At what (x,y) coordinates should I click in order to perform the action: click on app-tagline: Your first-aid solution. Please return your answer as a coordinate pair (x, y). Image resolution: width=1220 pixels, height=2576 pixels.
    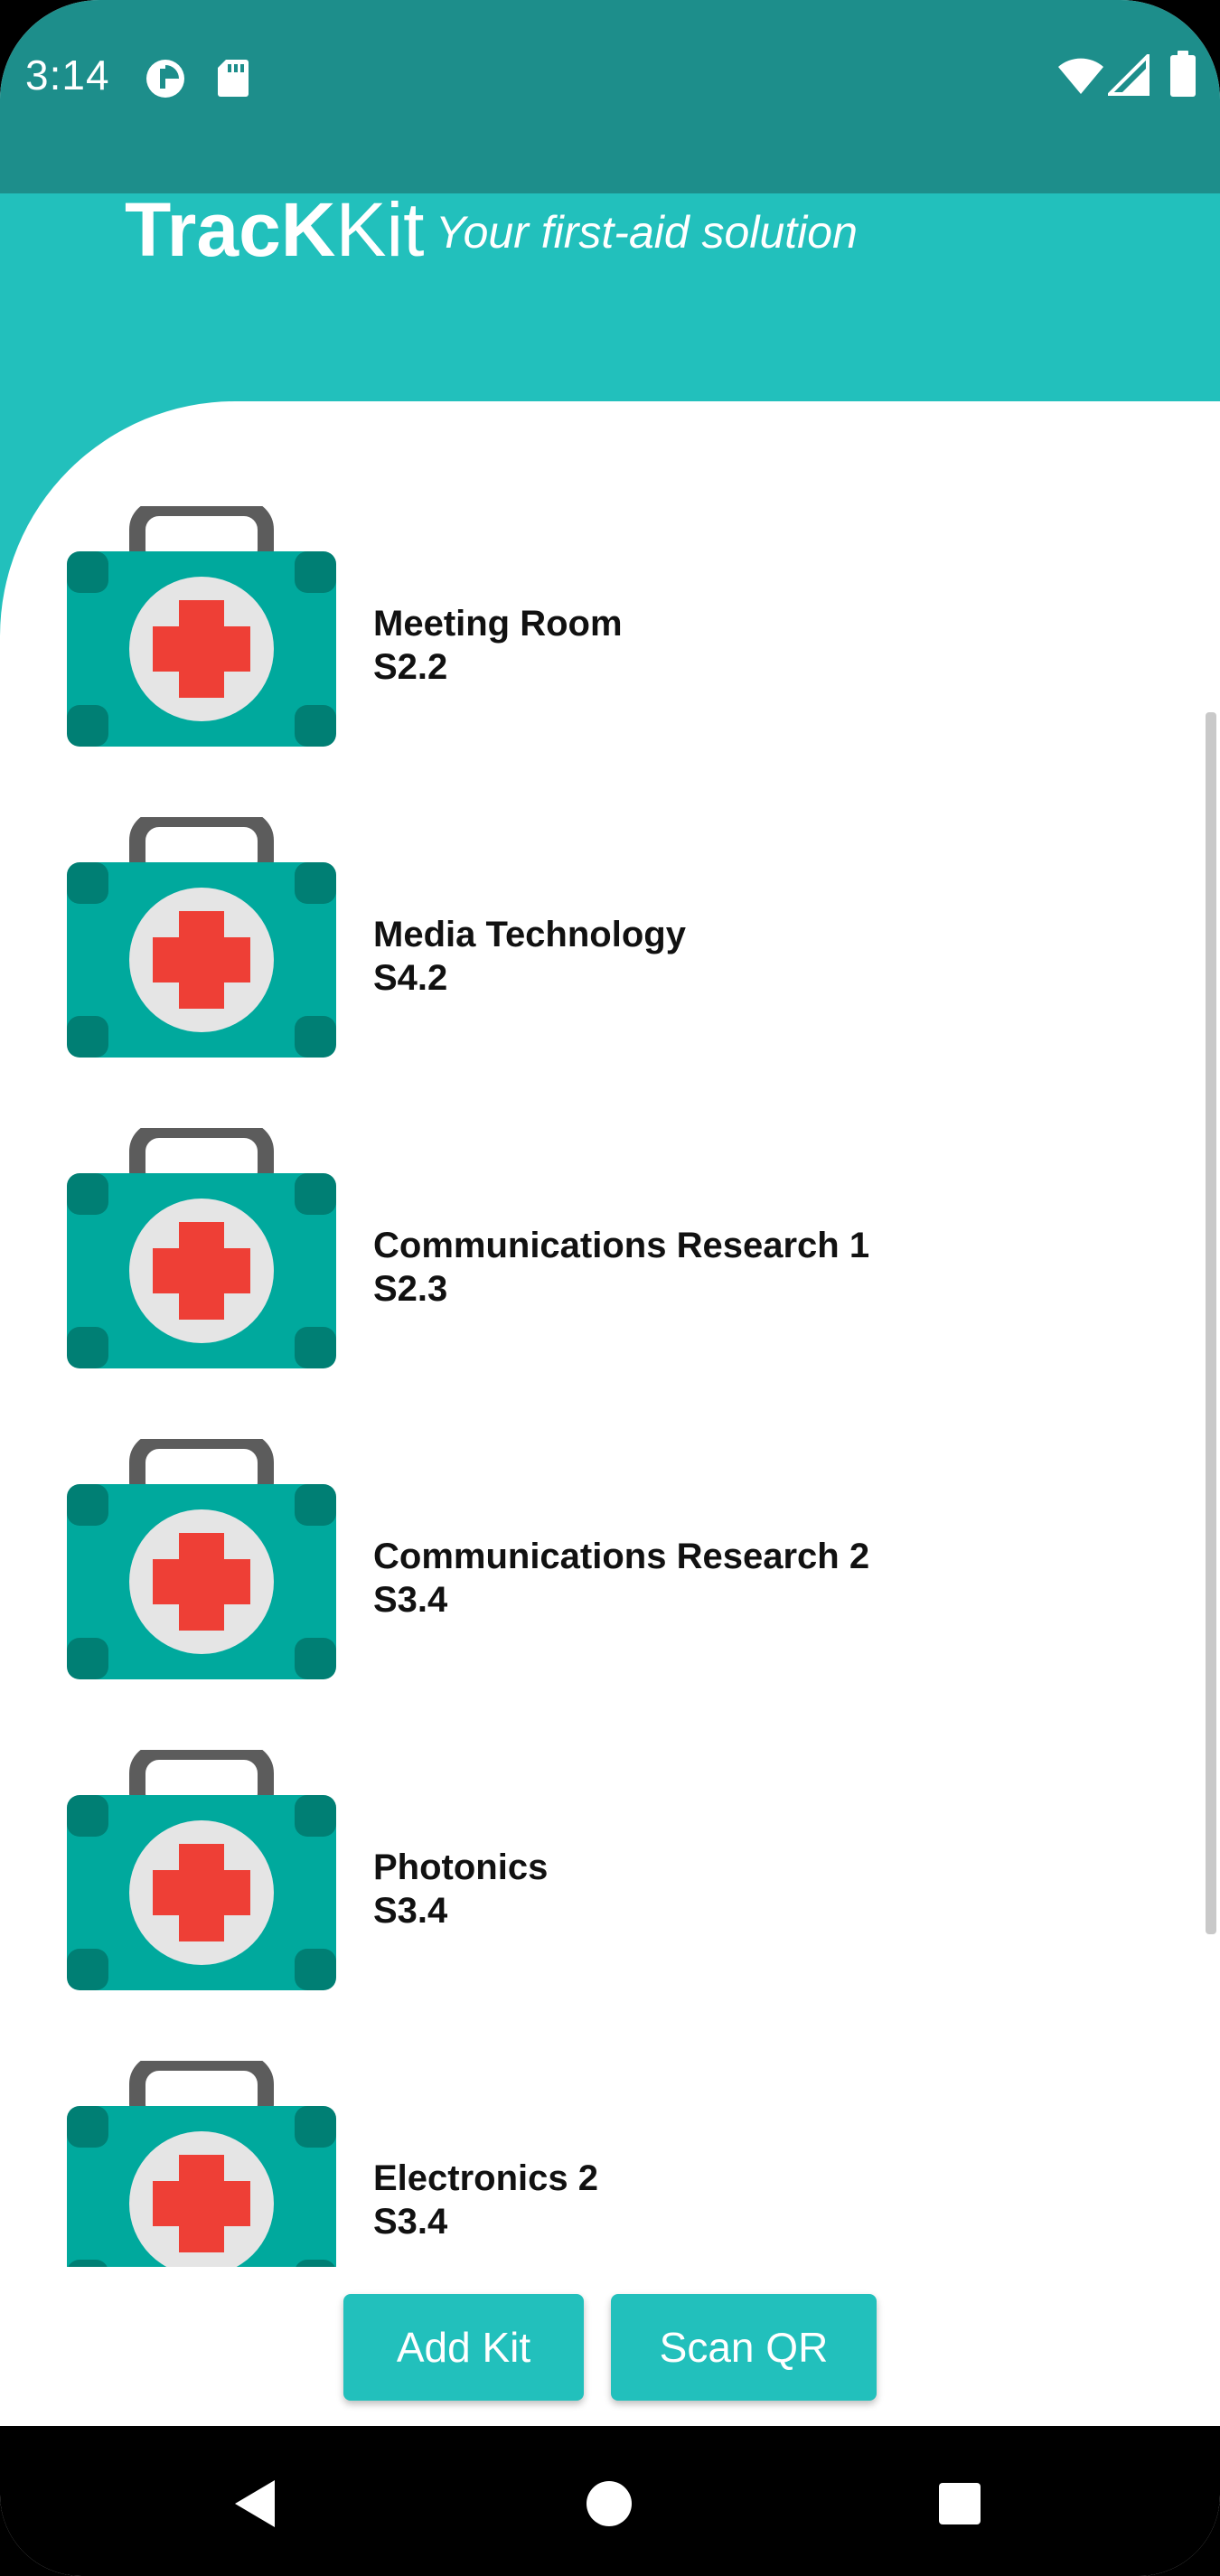
    Looking at the image, I should click on (647, 233).